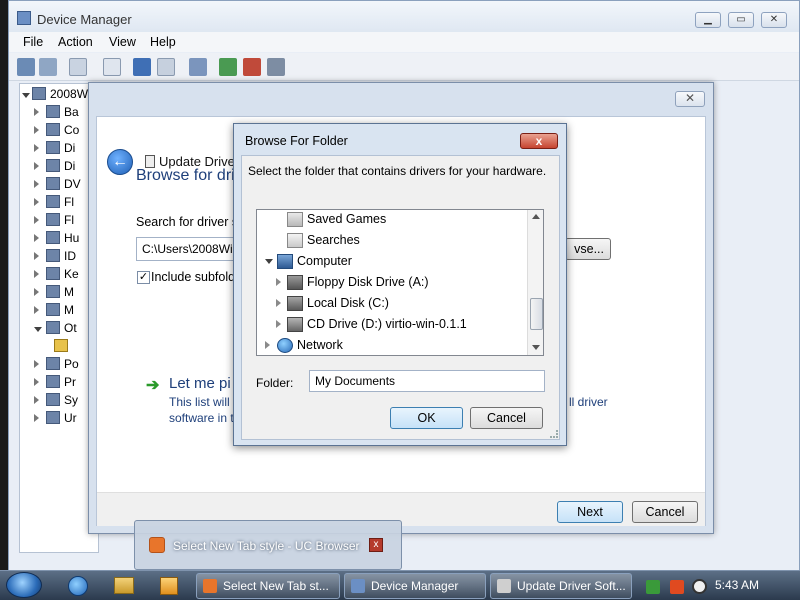 This screenshot has width=800, height=600. Describe the element at coordinates (53, 255) in the screenshot. I see `ide-controller-icon` at that location.